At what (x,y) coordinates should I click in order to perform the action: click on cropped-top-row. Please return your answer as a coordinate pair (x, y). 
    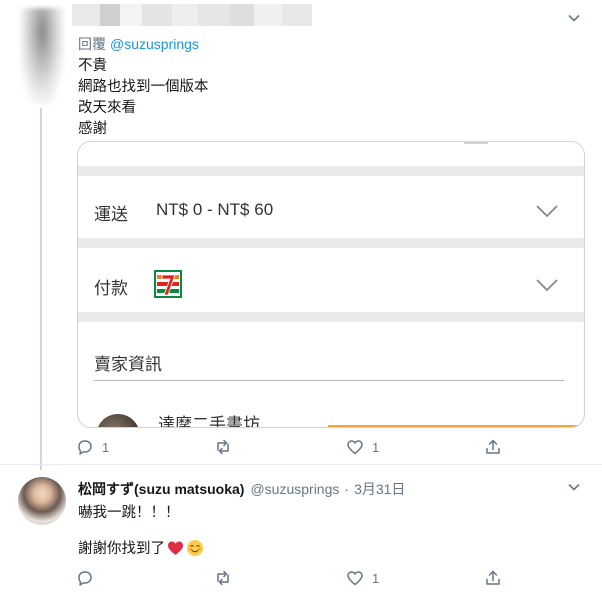
    Looking at the image, I should click on (331, 154).